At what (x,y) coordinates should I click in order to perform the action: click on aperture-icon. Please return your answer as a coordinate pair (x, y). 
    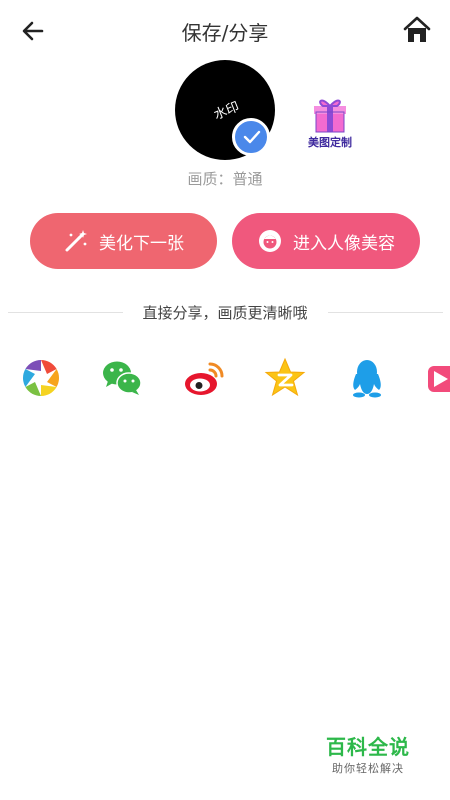
    Looking at the image, I should click on (41, 378).